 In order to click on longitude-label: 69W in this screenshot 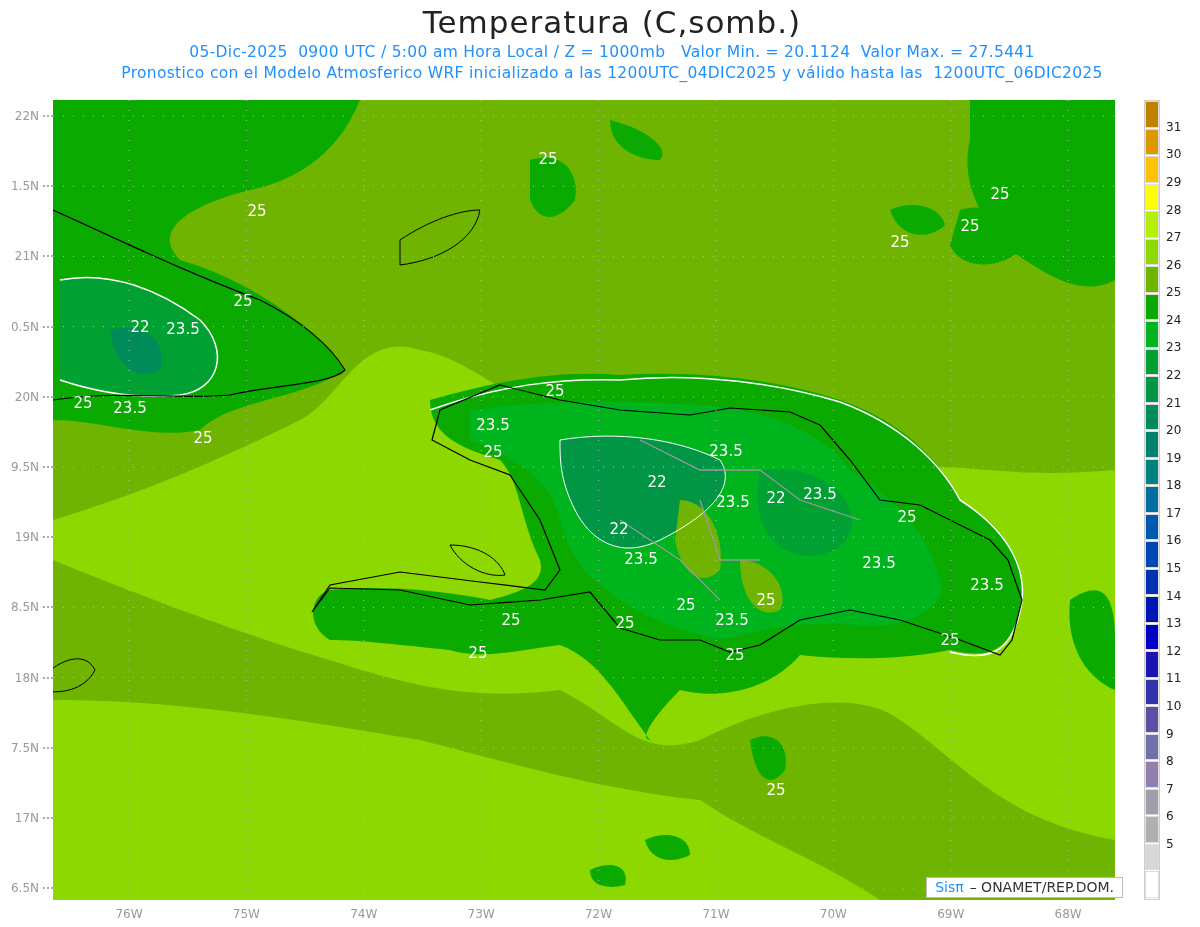, I will do `click(951, 914)`.